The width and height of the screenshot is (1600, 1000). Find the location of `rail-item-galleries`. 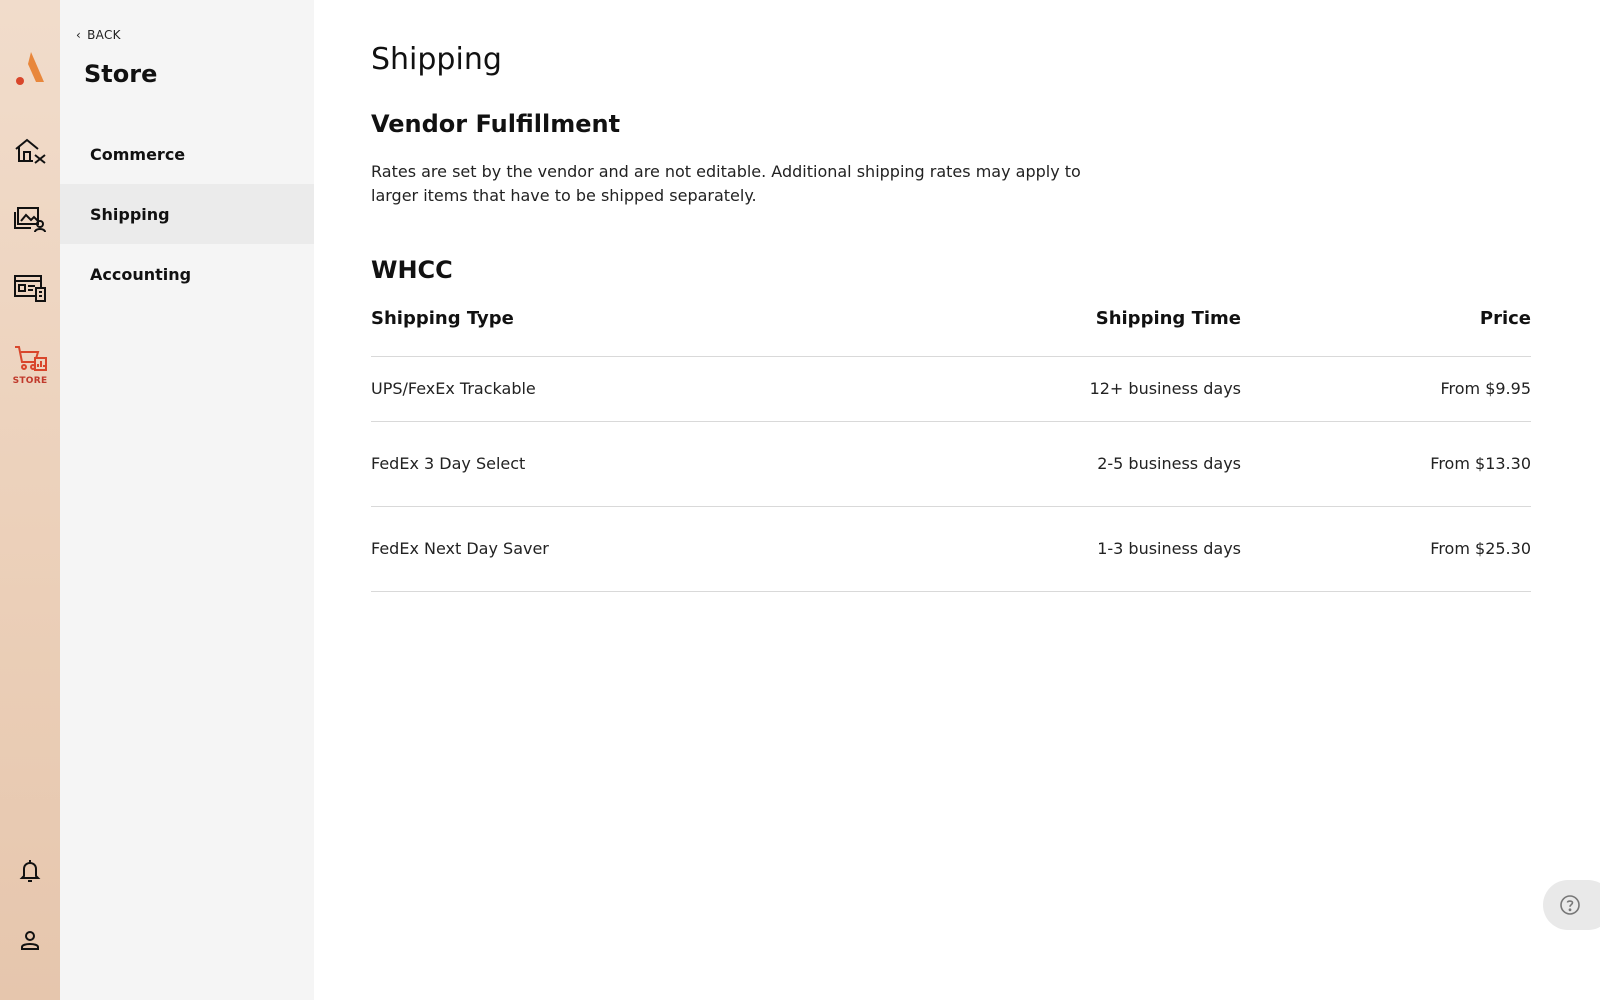

rail-item-galleries is located at coordinates (30, 219).